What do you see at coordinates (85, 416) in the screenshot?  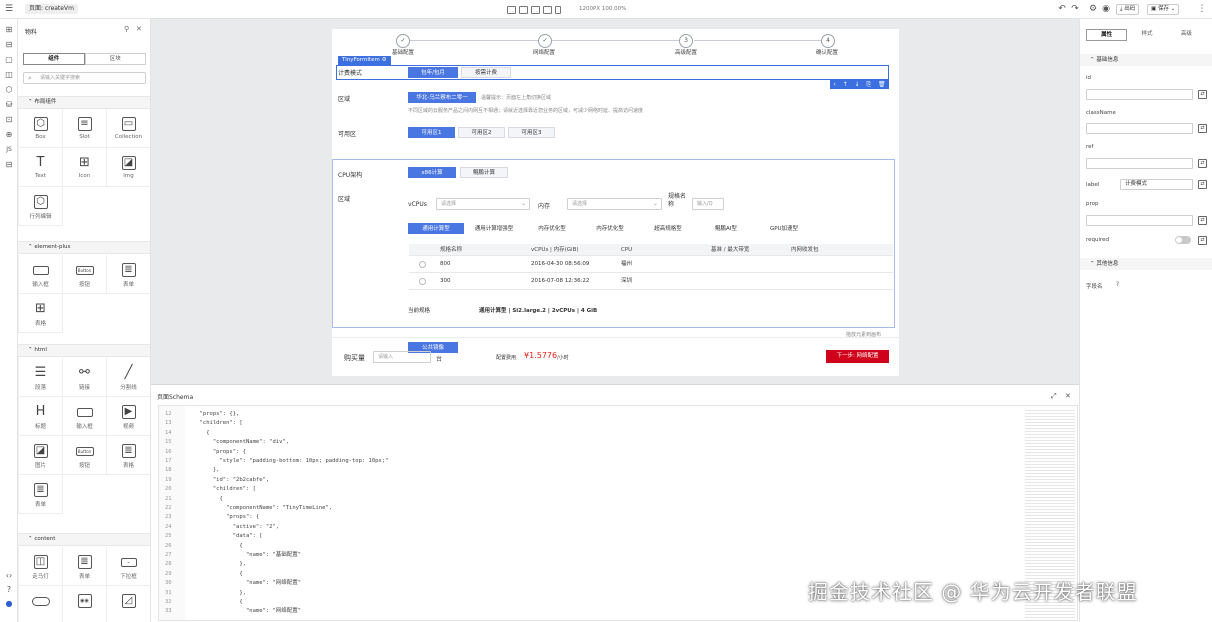 I see `component-html-input: 输入框` at bounding box center [85, 416].